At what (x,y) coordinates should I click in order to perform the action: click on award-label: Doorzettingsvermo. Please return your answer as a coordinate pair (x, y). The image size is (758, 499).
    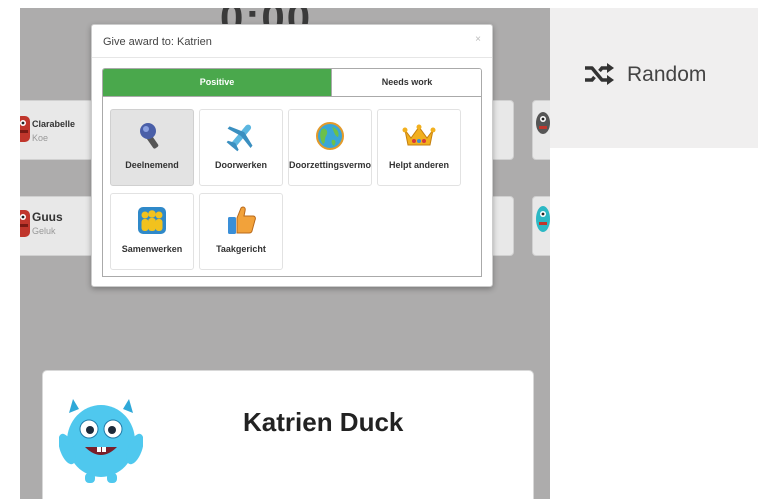
    Looking at the image, I should click on (330, 165).